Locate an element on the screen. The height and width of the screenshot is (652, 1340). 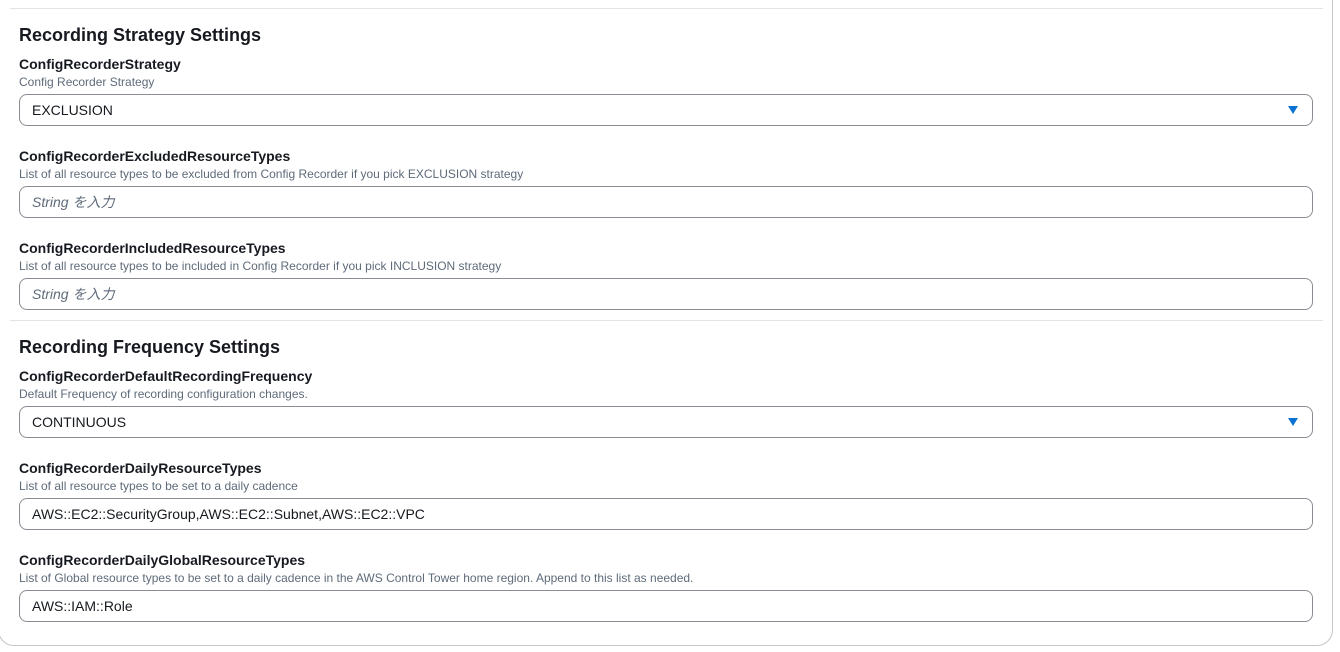
field-label-daily-resource-types: ConfigRecorderDailyResourceTypes is located at coordinates (140, 468).